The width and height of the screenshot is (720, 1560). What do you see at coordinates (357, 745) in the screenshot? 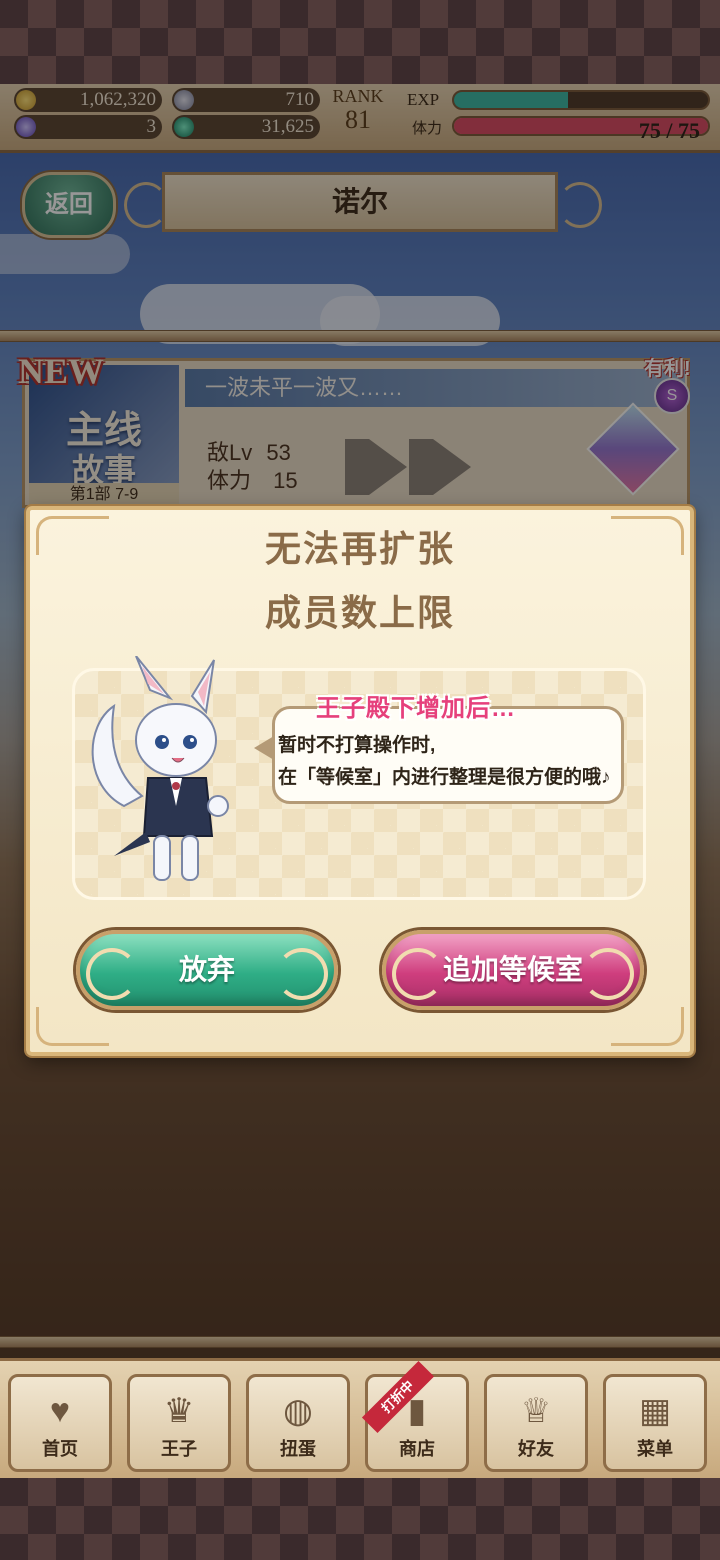
I see `speech-line1: 暂时不打算操作时,` at bounding box center [357, 745].